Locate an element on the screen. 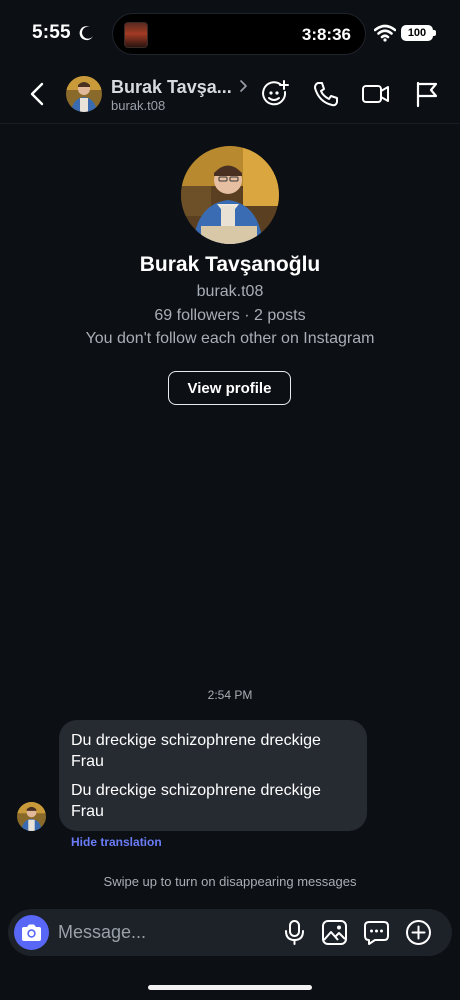  camera-button is located at coordinates (31, 932).